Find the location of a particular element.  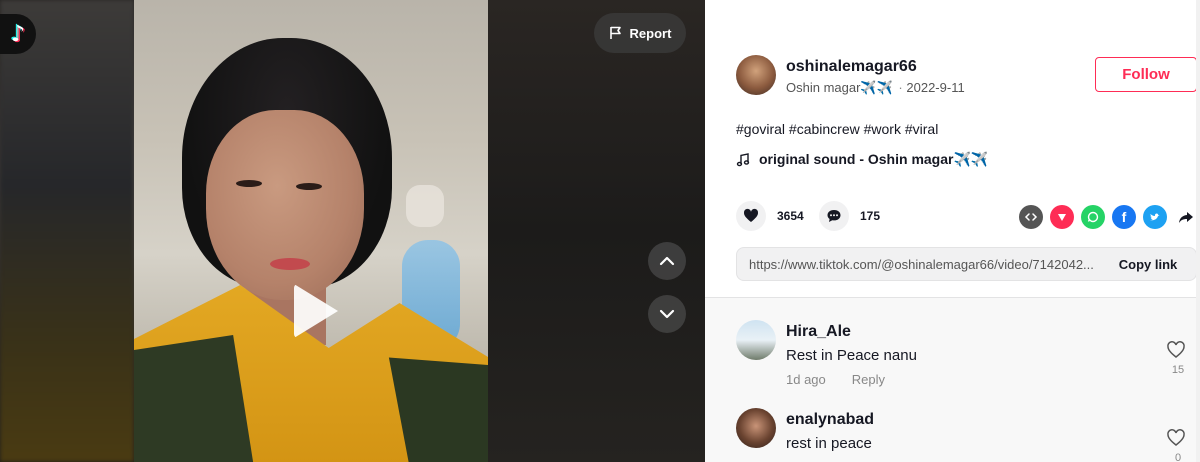

comment-stat: 175 is located at coordinates (849, 216).